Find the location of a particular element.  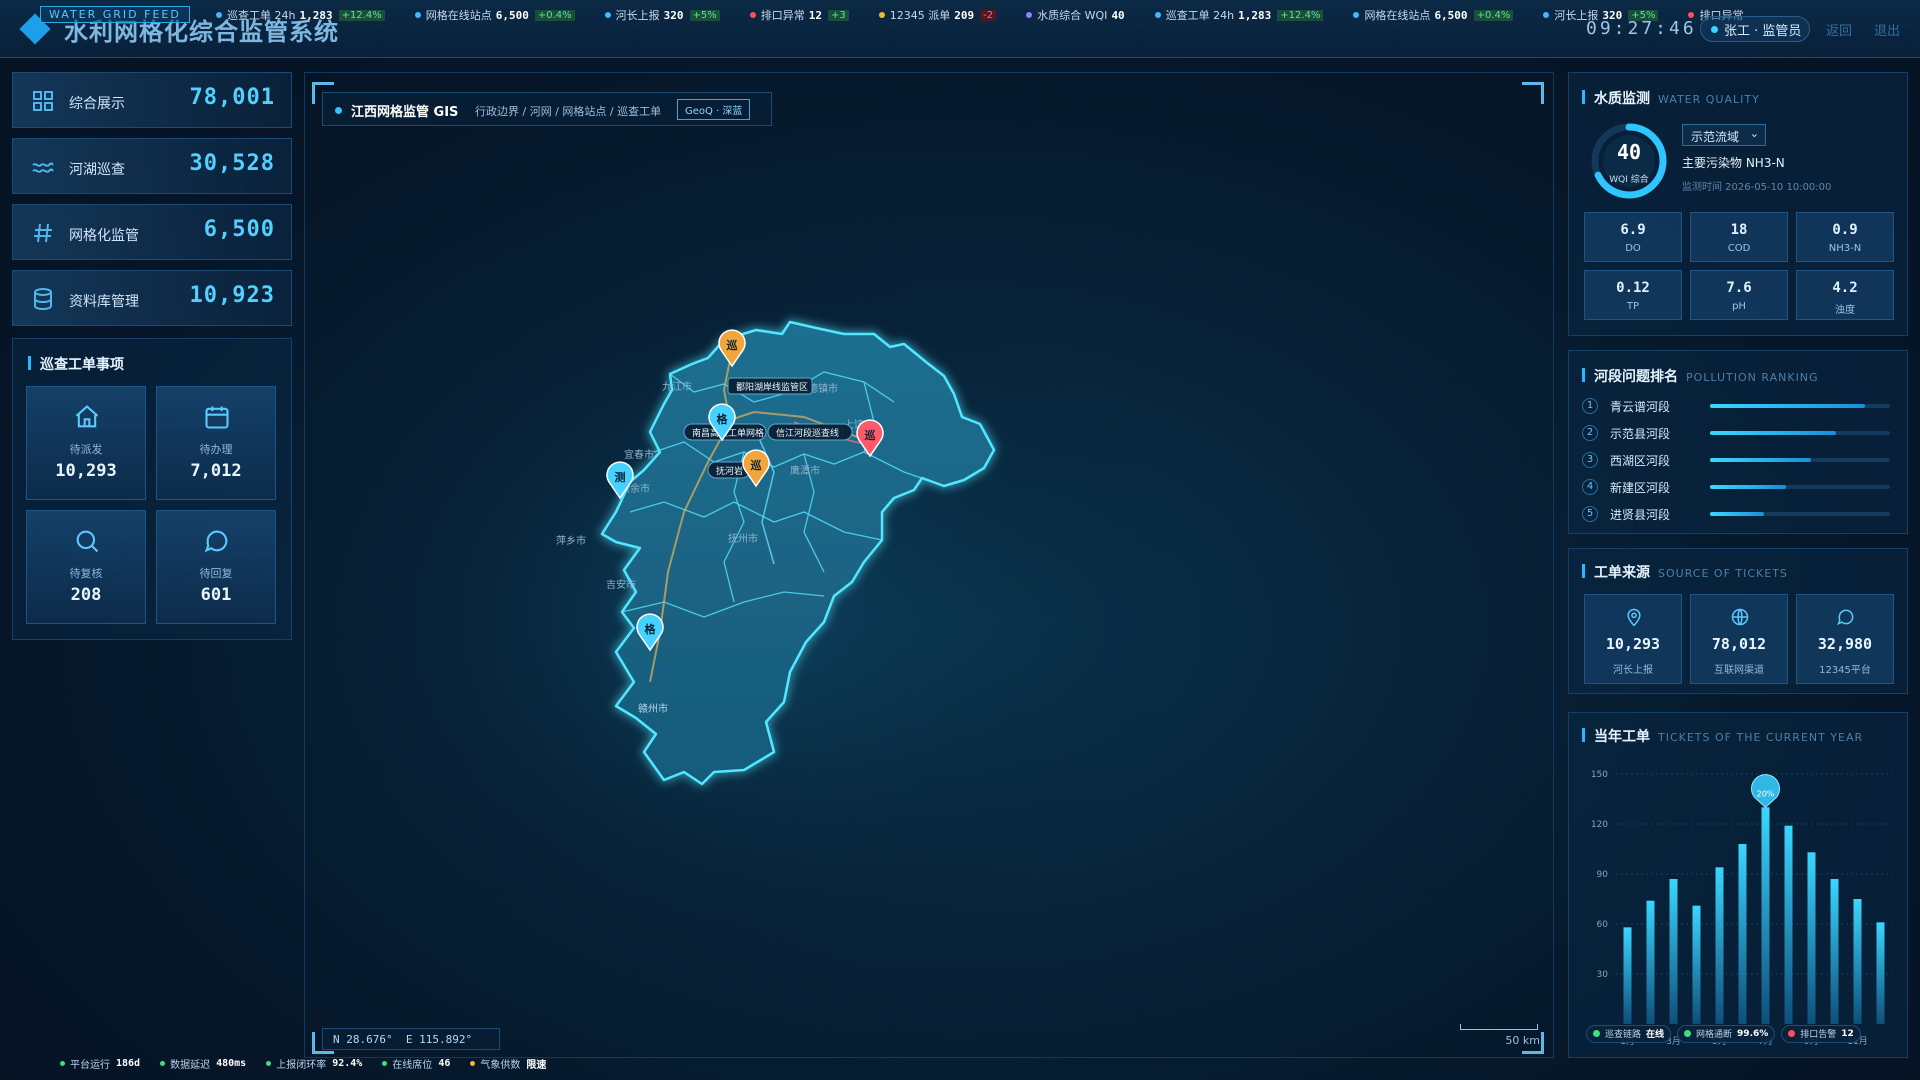

nav-card-2: 河湖巡查 30,528 is located at coordinates (152, 166).